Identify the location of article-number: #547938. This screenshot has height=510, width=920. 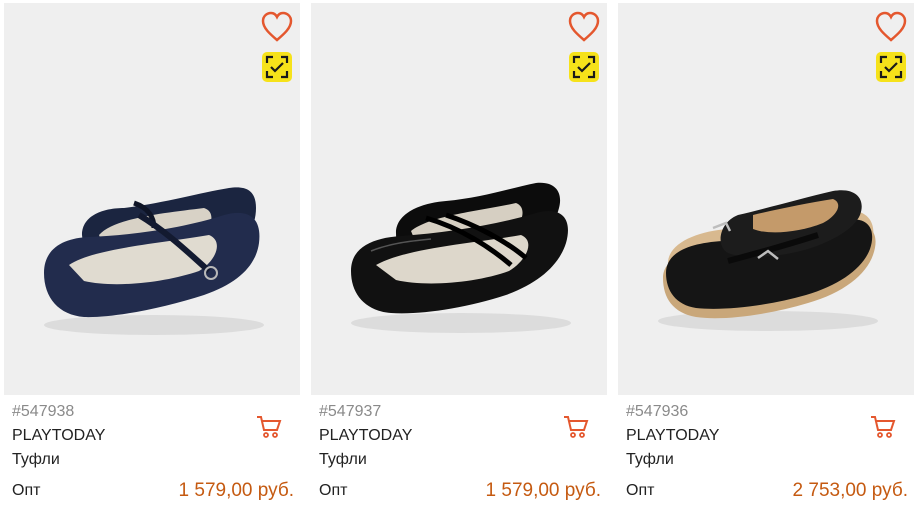
(43, 411).